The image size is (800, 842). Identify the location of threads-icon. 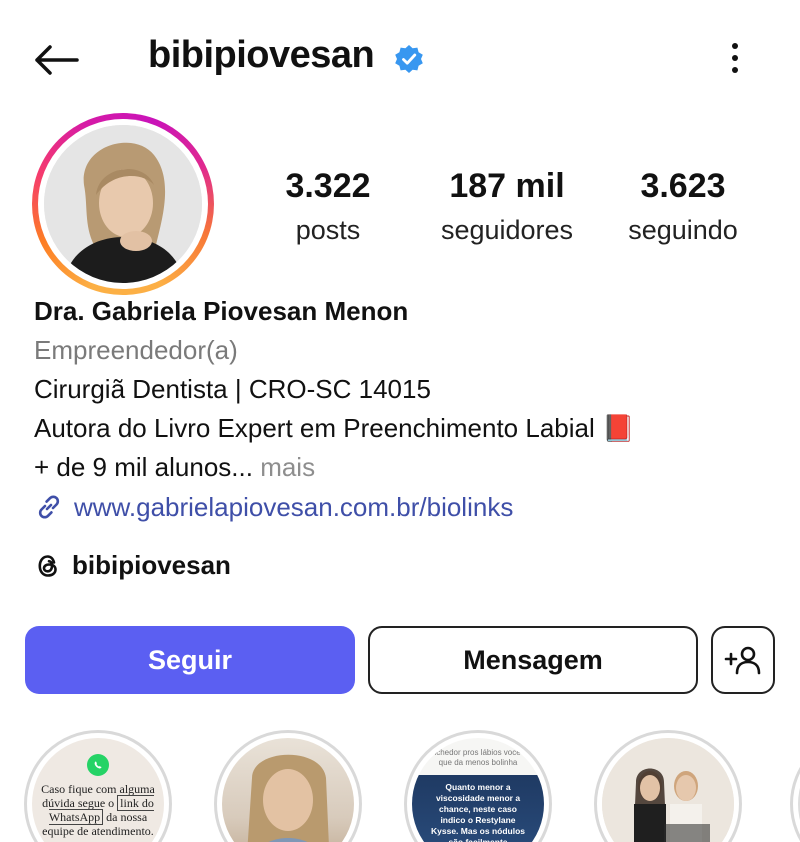
(47, 565).